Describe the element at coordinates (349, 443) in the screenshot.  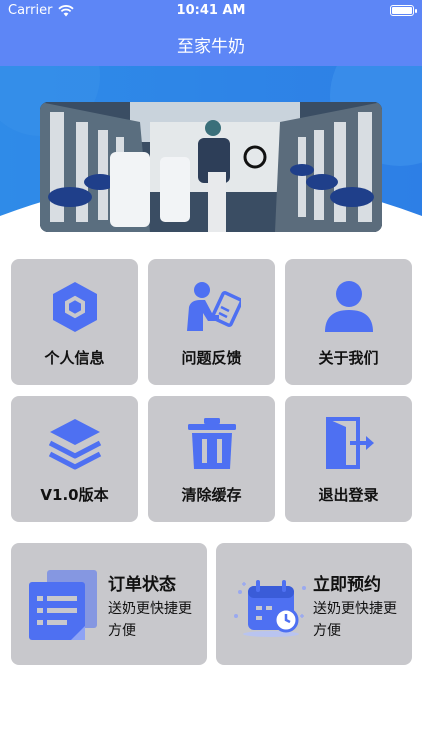
I see `logout-icon` at that location.